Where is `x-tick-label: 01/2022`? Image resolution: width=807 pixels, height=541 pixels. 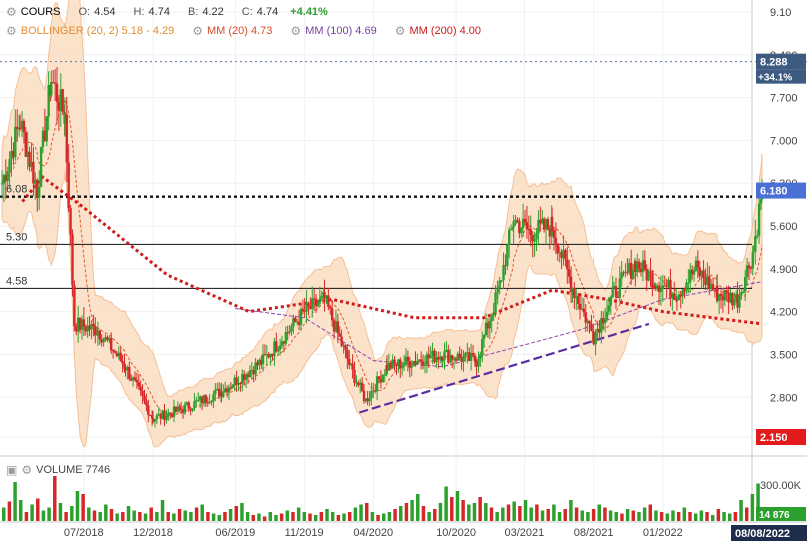
x-tick-label: 01/2022 is located at coordinates (663, 533).